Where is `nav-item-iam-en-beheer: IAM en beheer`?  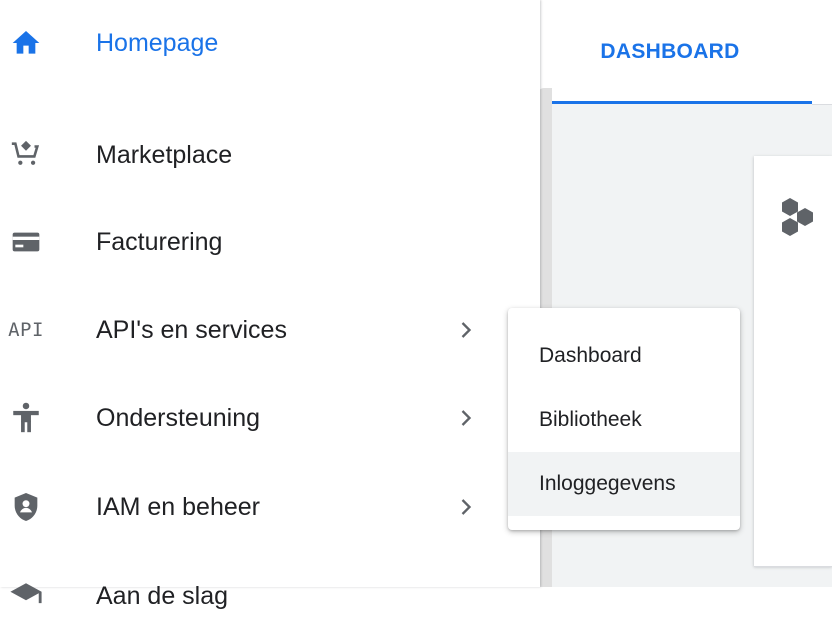 nav-item-iam-en-beheer: IAM en beheer is located at coordinates (270, 507).